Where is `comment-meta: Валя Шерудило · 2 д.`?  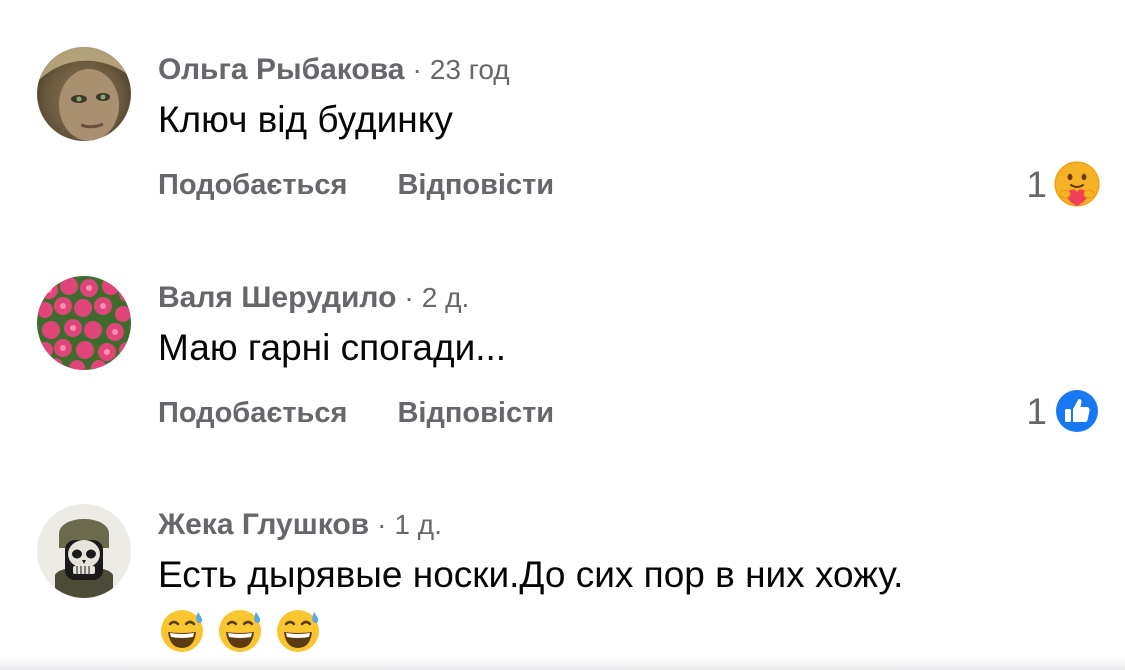
comment-meta: Валя Шерудило · 2 д. is located at coordinates (313, 298).